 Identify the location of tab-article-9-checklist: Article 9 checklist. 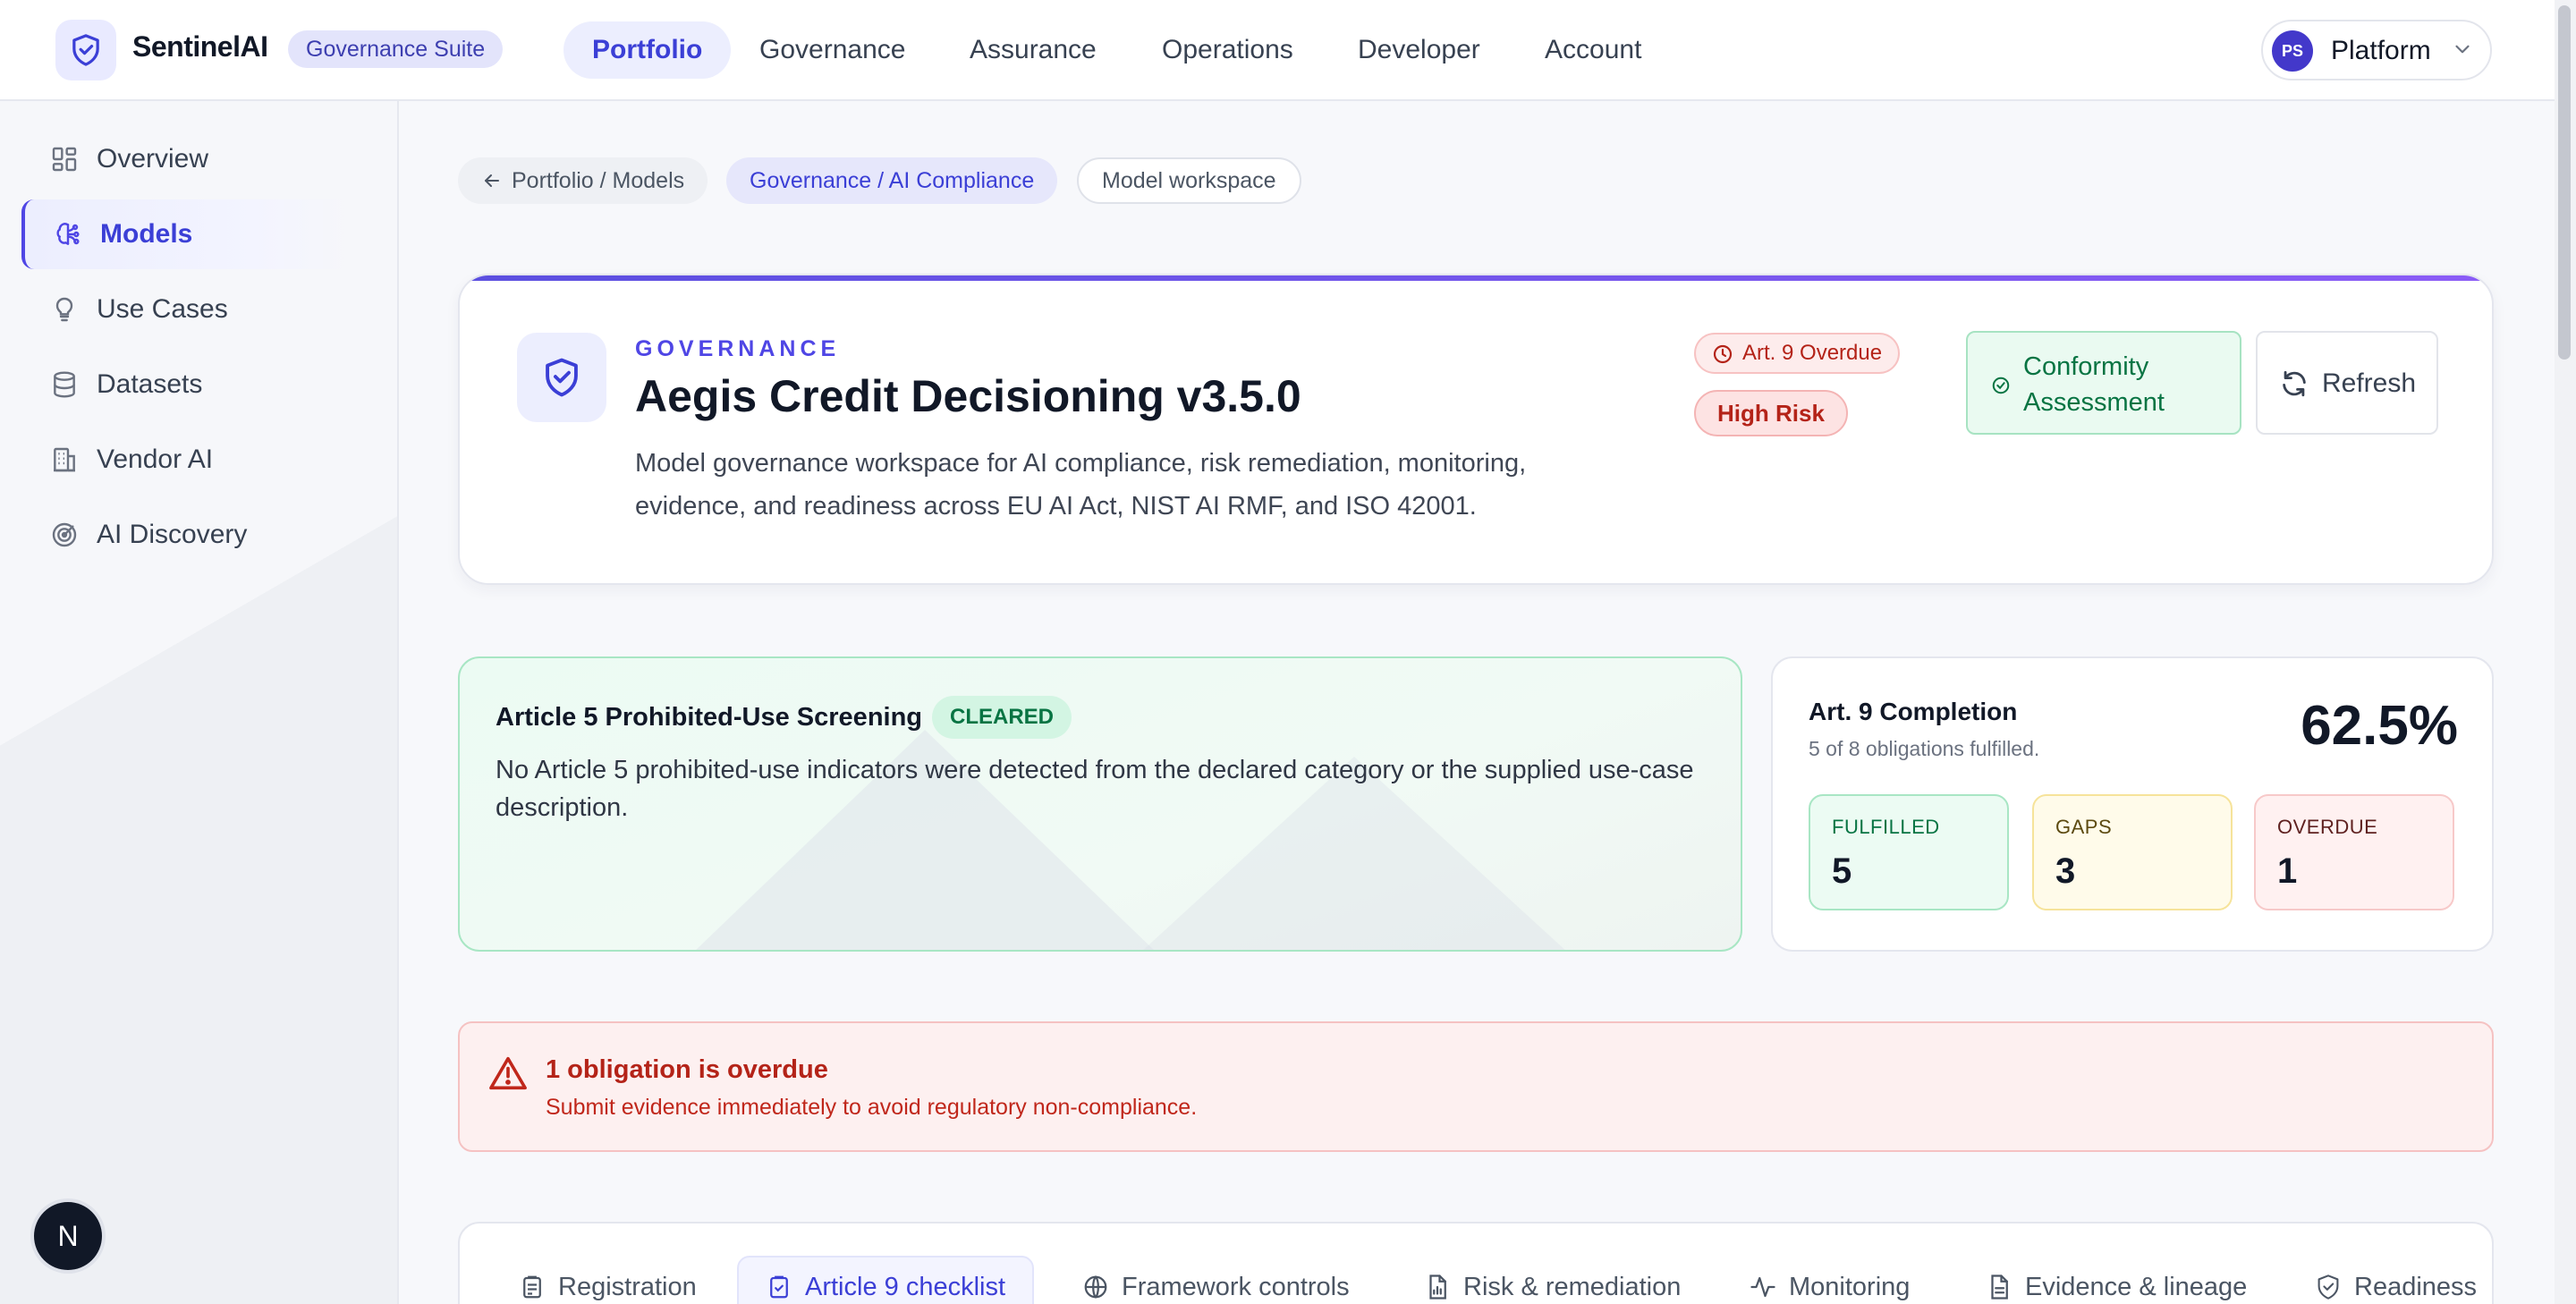
(886, 1280).